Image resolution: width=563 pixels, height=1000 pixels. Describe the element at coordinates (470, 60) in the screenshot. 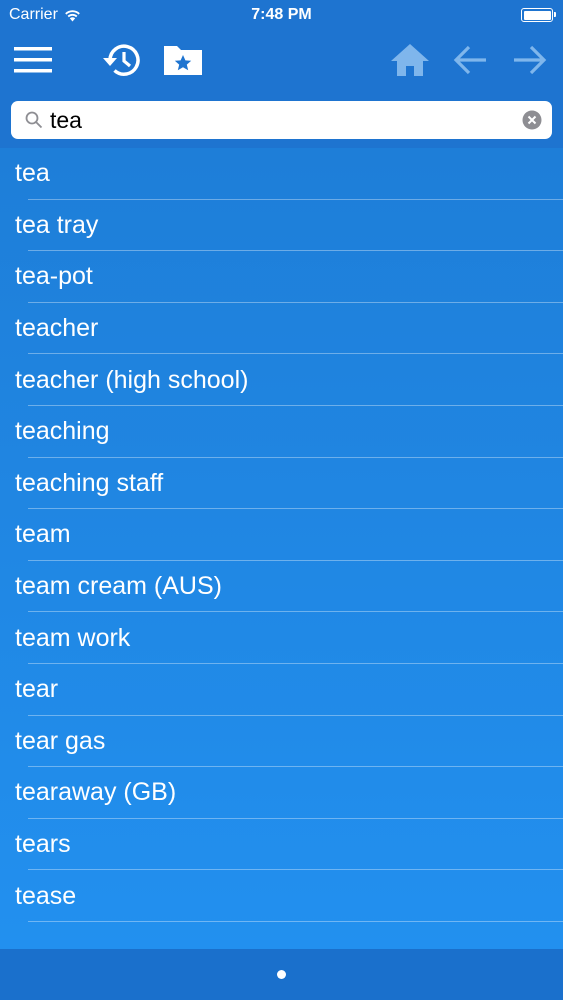

I see `back-arrow-icon` at that location.